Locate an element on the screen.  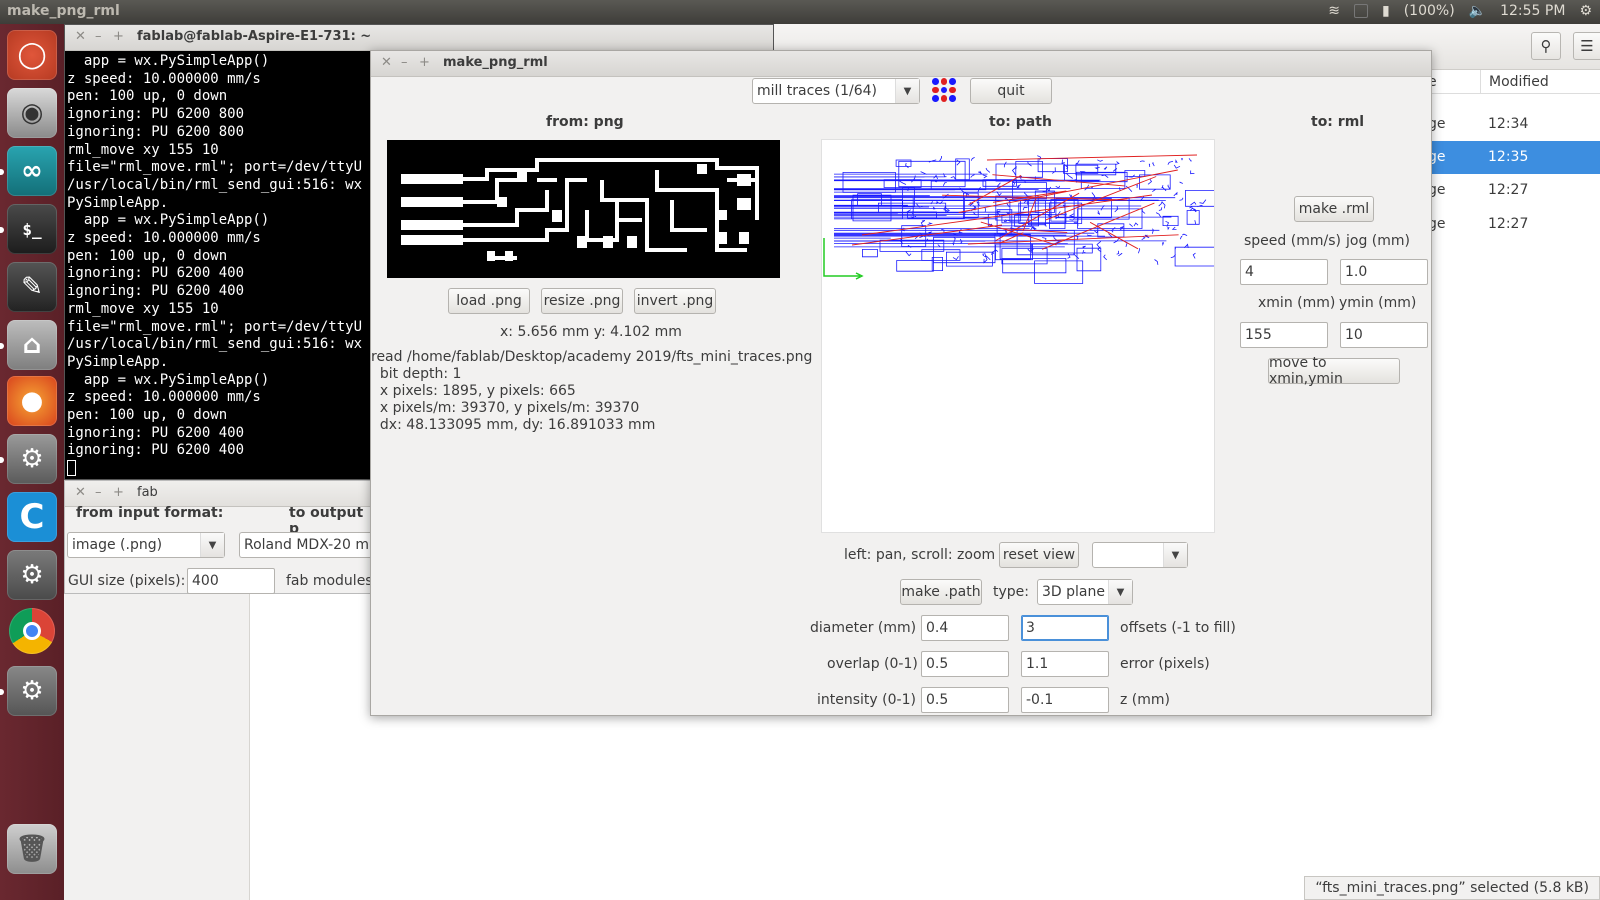
ymin-label: ymin (mm) is located at coordinates (1378, 303).